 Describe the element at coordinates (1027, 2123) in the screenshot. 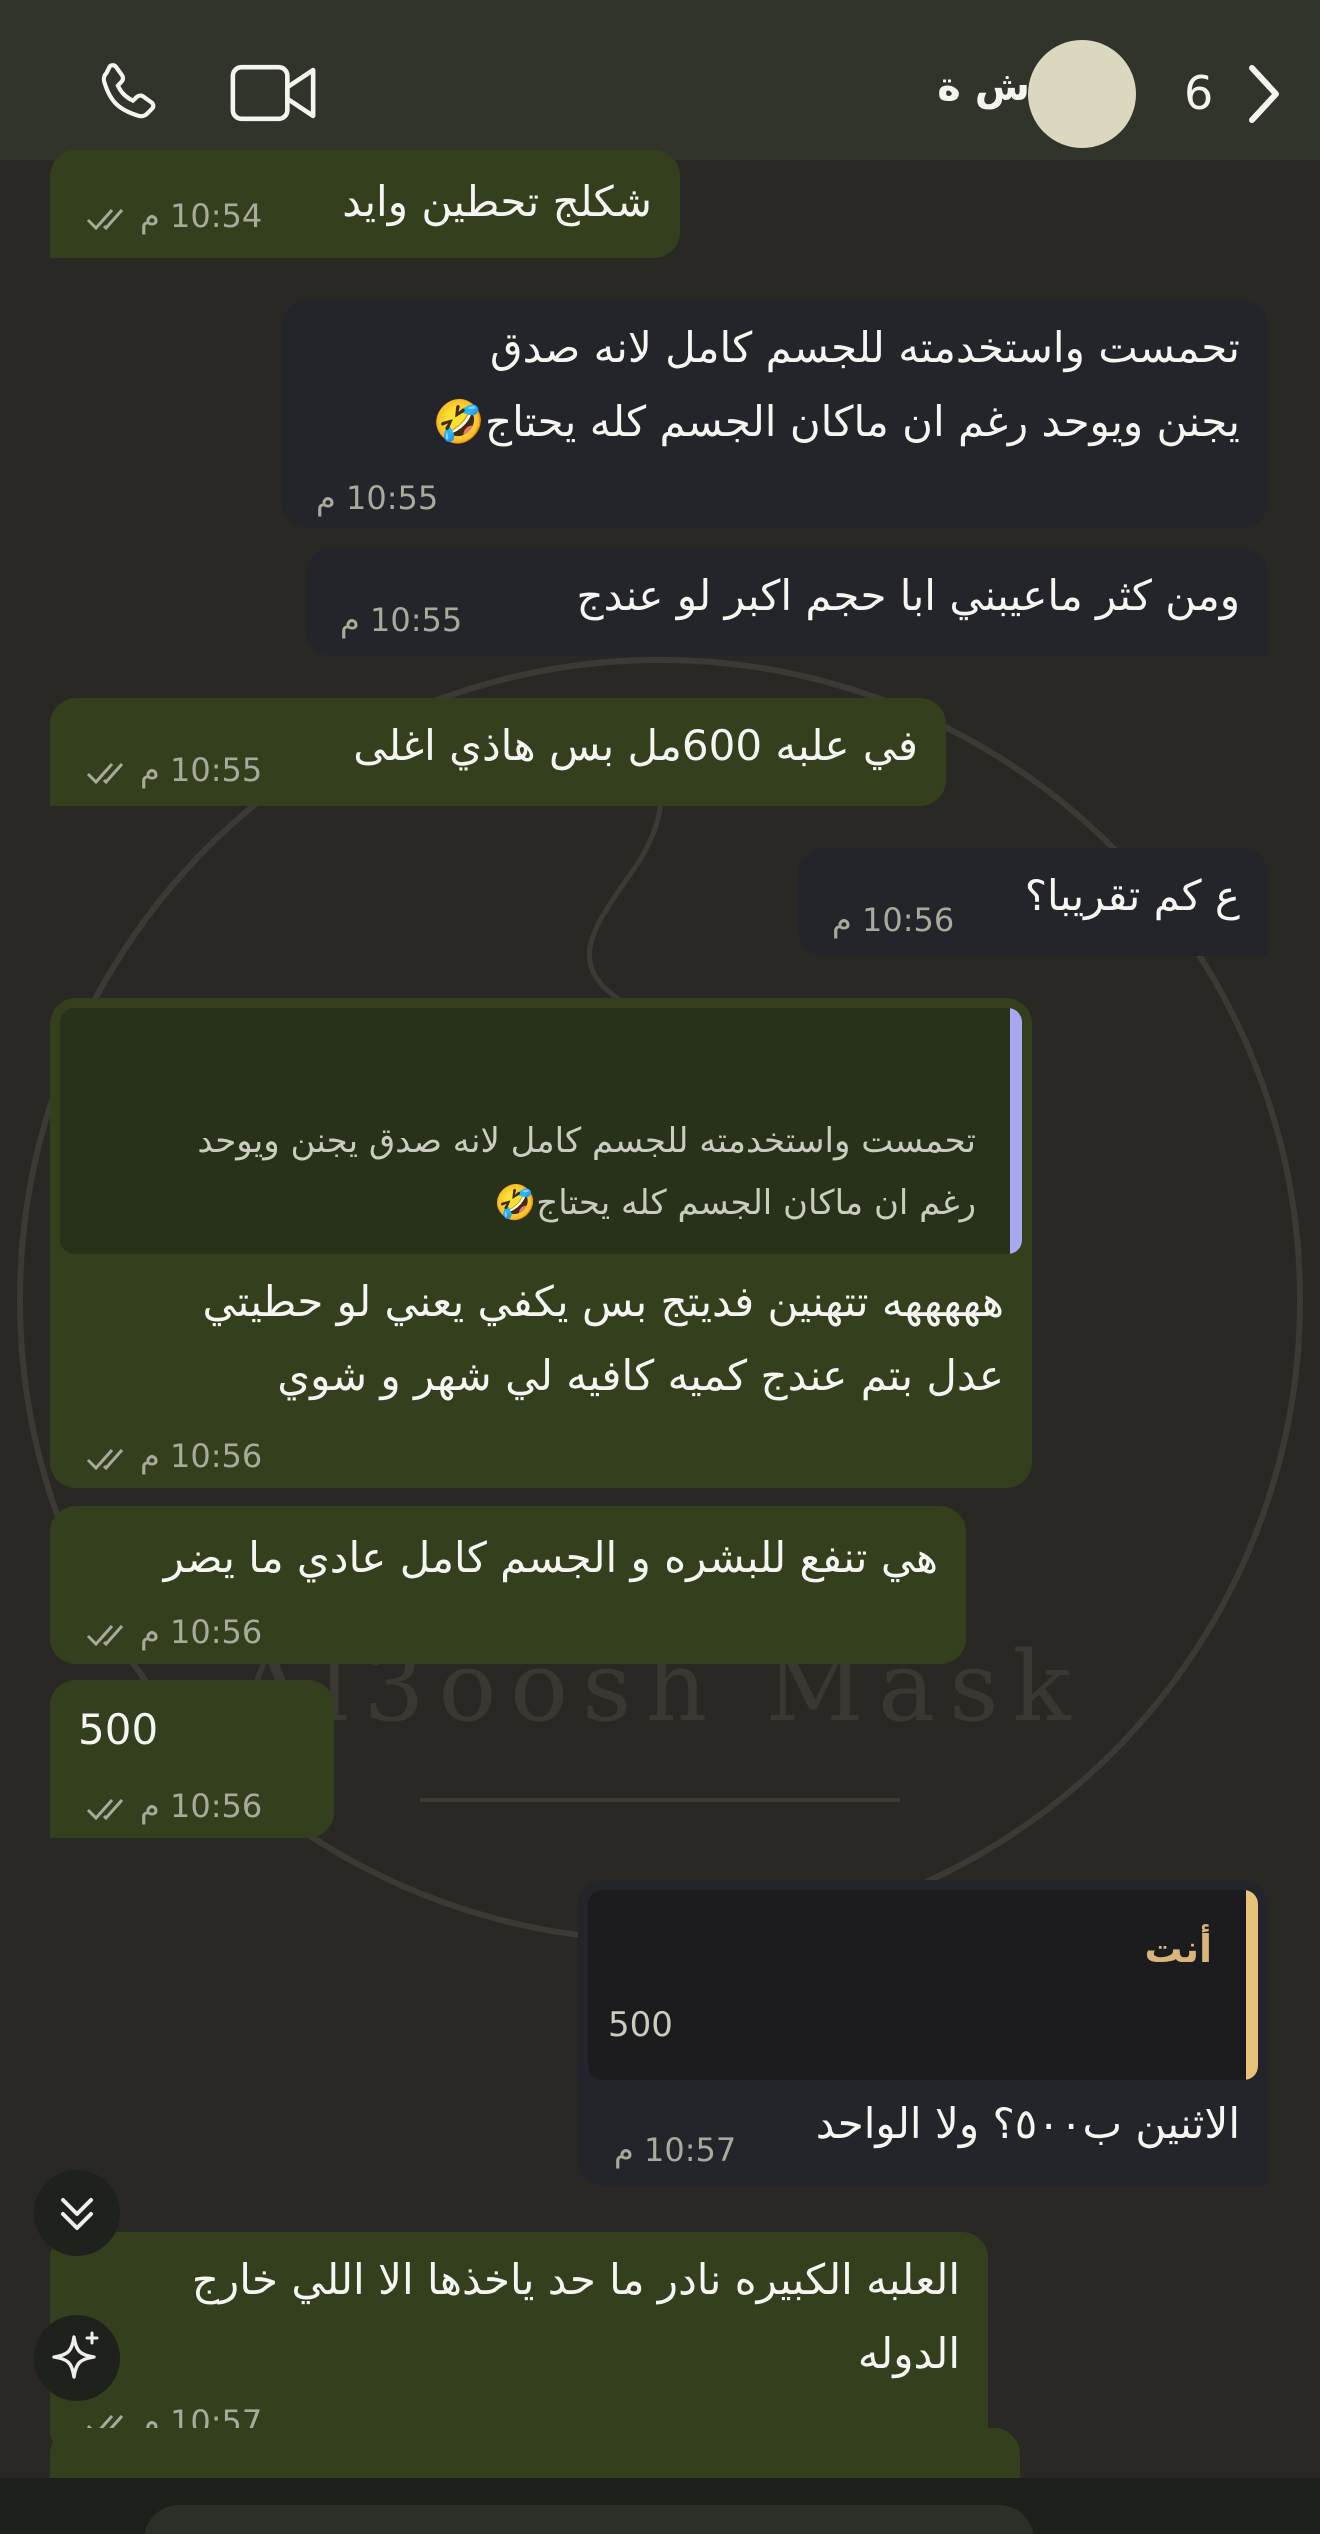

I see `message-text: الاثنين ب٥٠٠؟ ولا الواحد` at that location.